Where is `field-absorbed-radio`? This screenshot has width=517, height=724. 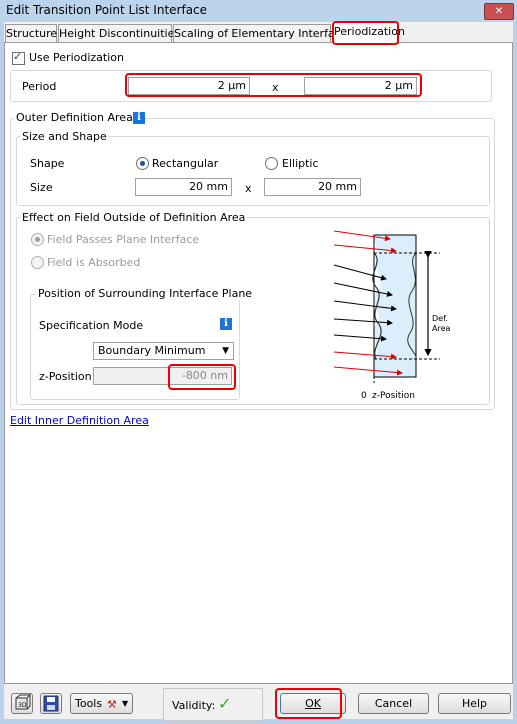 field-absorbed-radio is located at coordinates (37, 262).